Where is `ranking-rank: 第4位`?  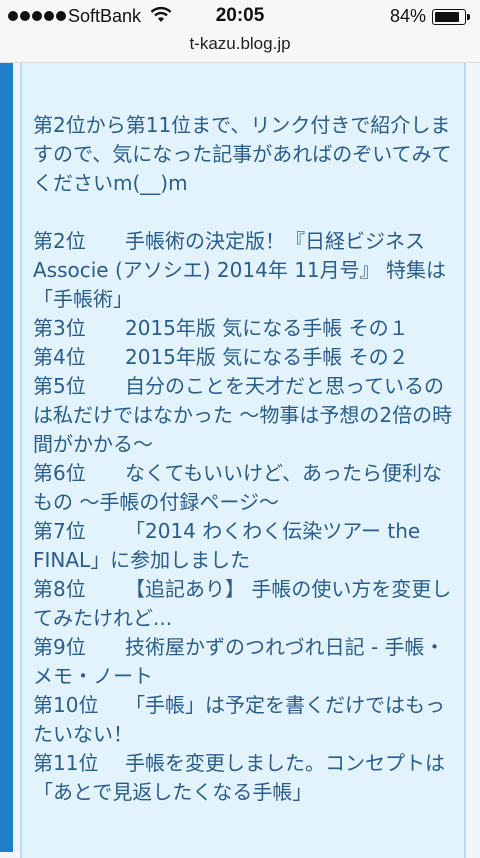 ranking-rank: 第4位 is located at coordinates (59, 357).